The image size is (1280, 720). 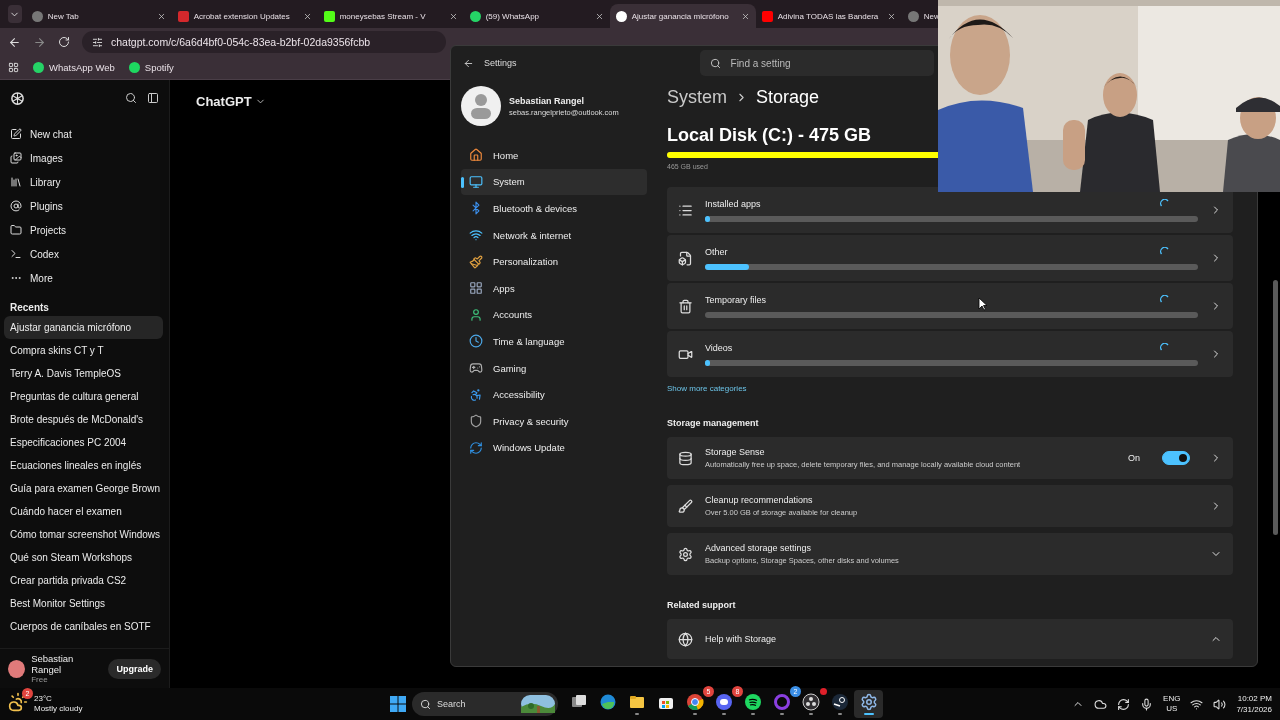 What do you see at coordinates (781, 702) in the screenshot?
I see `ring-app-icon` at bounding box center [781, 702].